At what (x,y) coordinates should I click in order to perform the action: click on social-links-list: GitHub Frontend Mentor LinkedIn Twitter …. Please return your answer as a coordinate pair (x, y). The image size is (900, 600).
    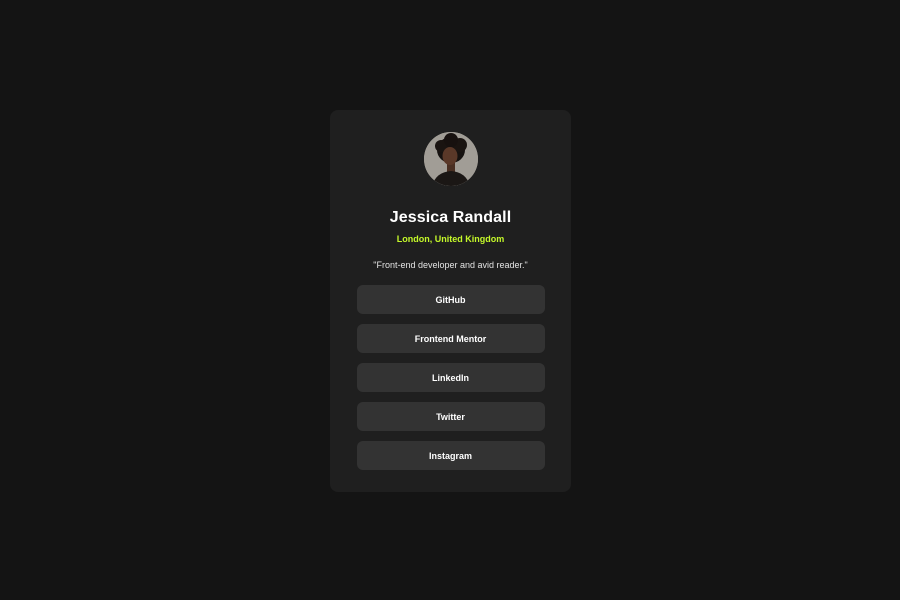
    Looking at the image, I should click on (450, 377).